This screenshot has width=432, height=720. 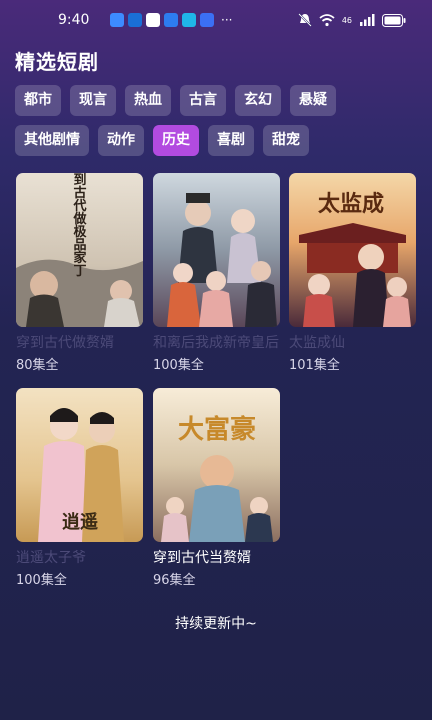 What do you see at coordinates (51, 558) in the screenshot?
I see `drama-title: 逍遥太子爷` at bounding box center [51, 558].